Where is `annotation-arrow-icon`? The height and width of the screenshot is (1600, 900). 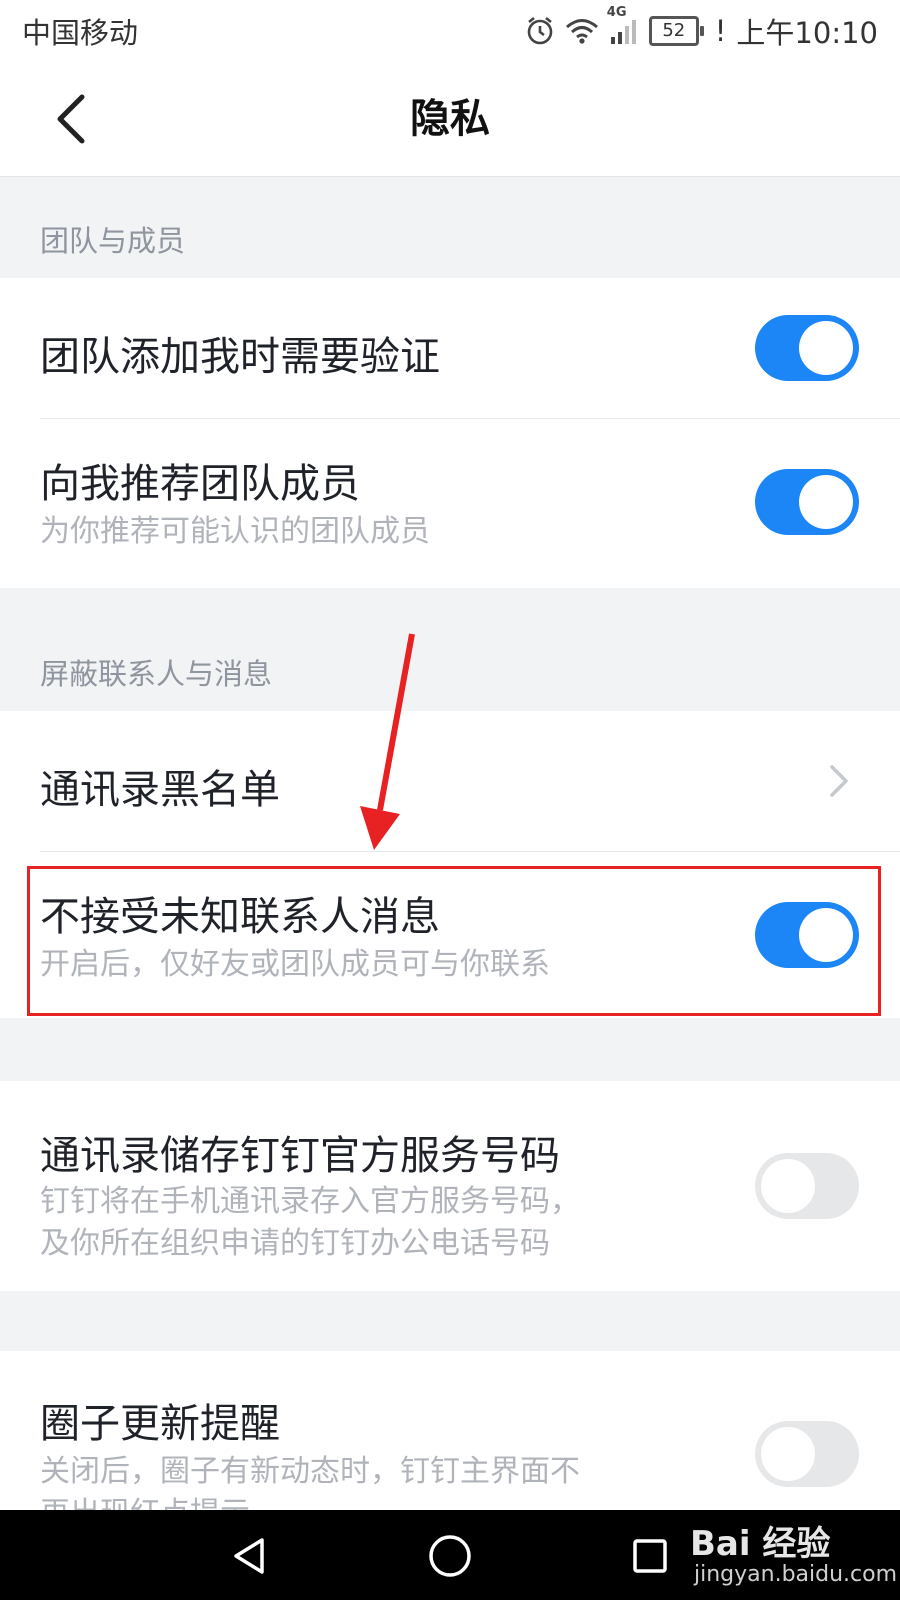
annotation-arrow-icon is located at coordinates (387, 741).